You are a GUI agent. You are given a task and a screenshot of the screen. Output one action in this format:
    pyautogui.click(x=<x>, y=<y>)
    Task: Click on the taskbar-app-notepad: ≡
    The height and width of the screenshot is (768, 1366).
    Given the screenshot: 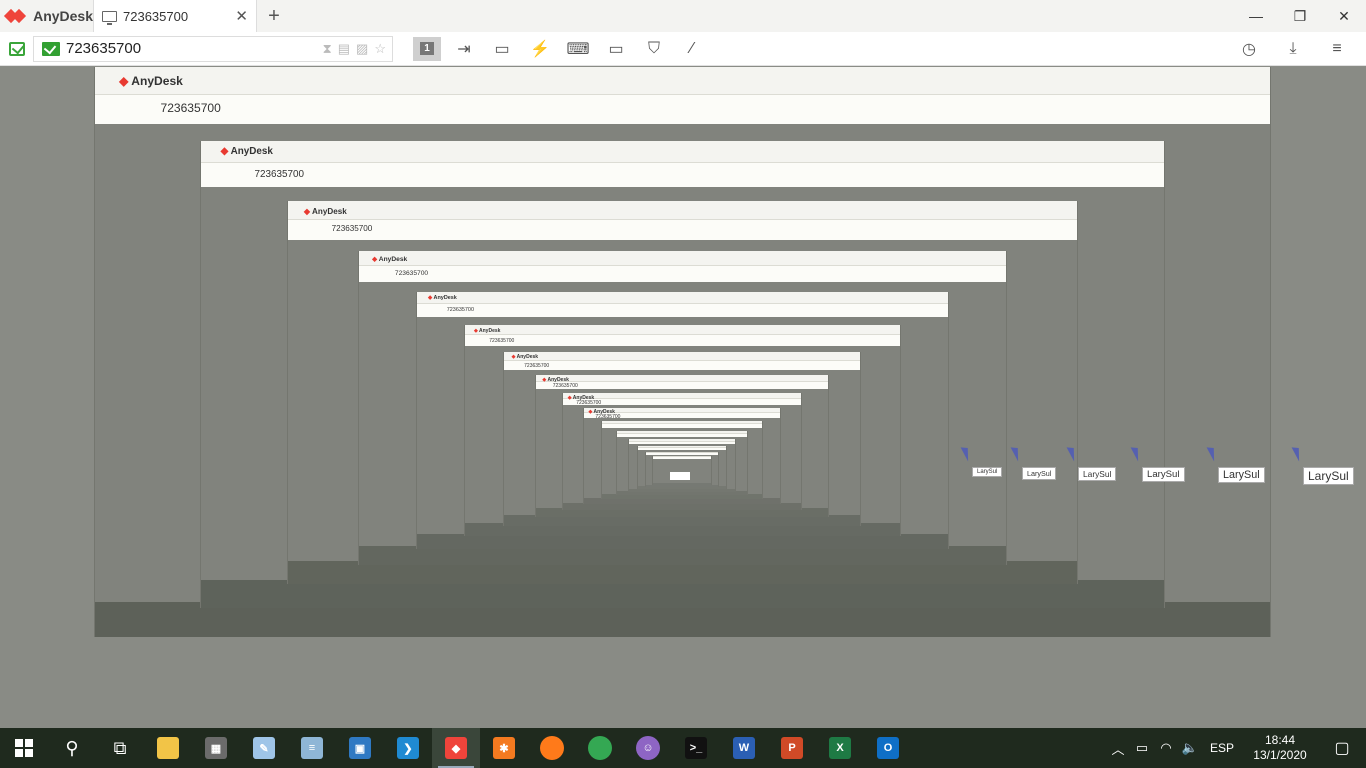 What is the action you would take?
    pyautogui.click(x=312, y=748)
    